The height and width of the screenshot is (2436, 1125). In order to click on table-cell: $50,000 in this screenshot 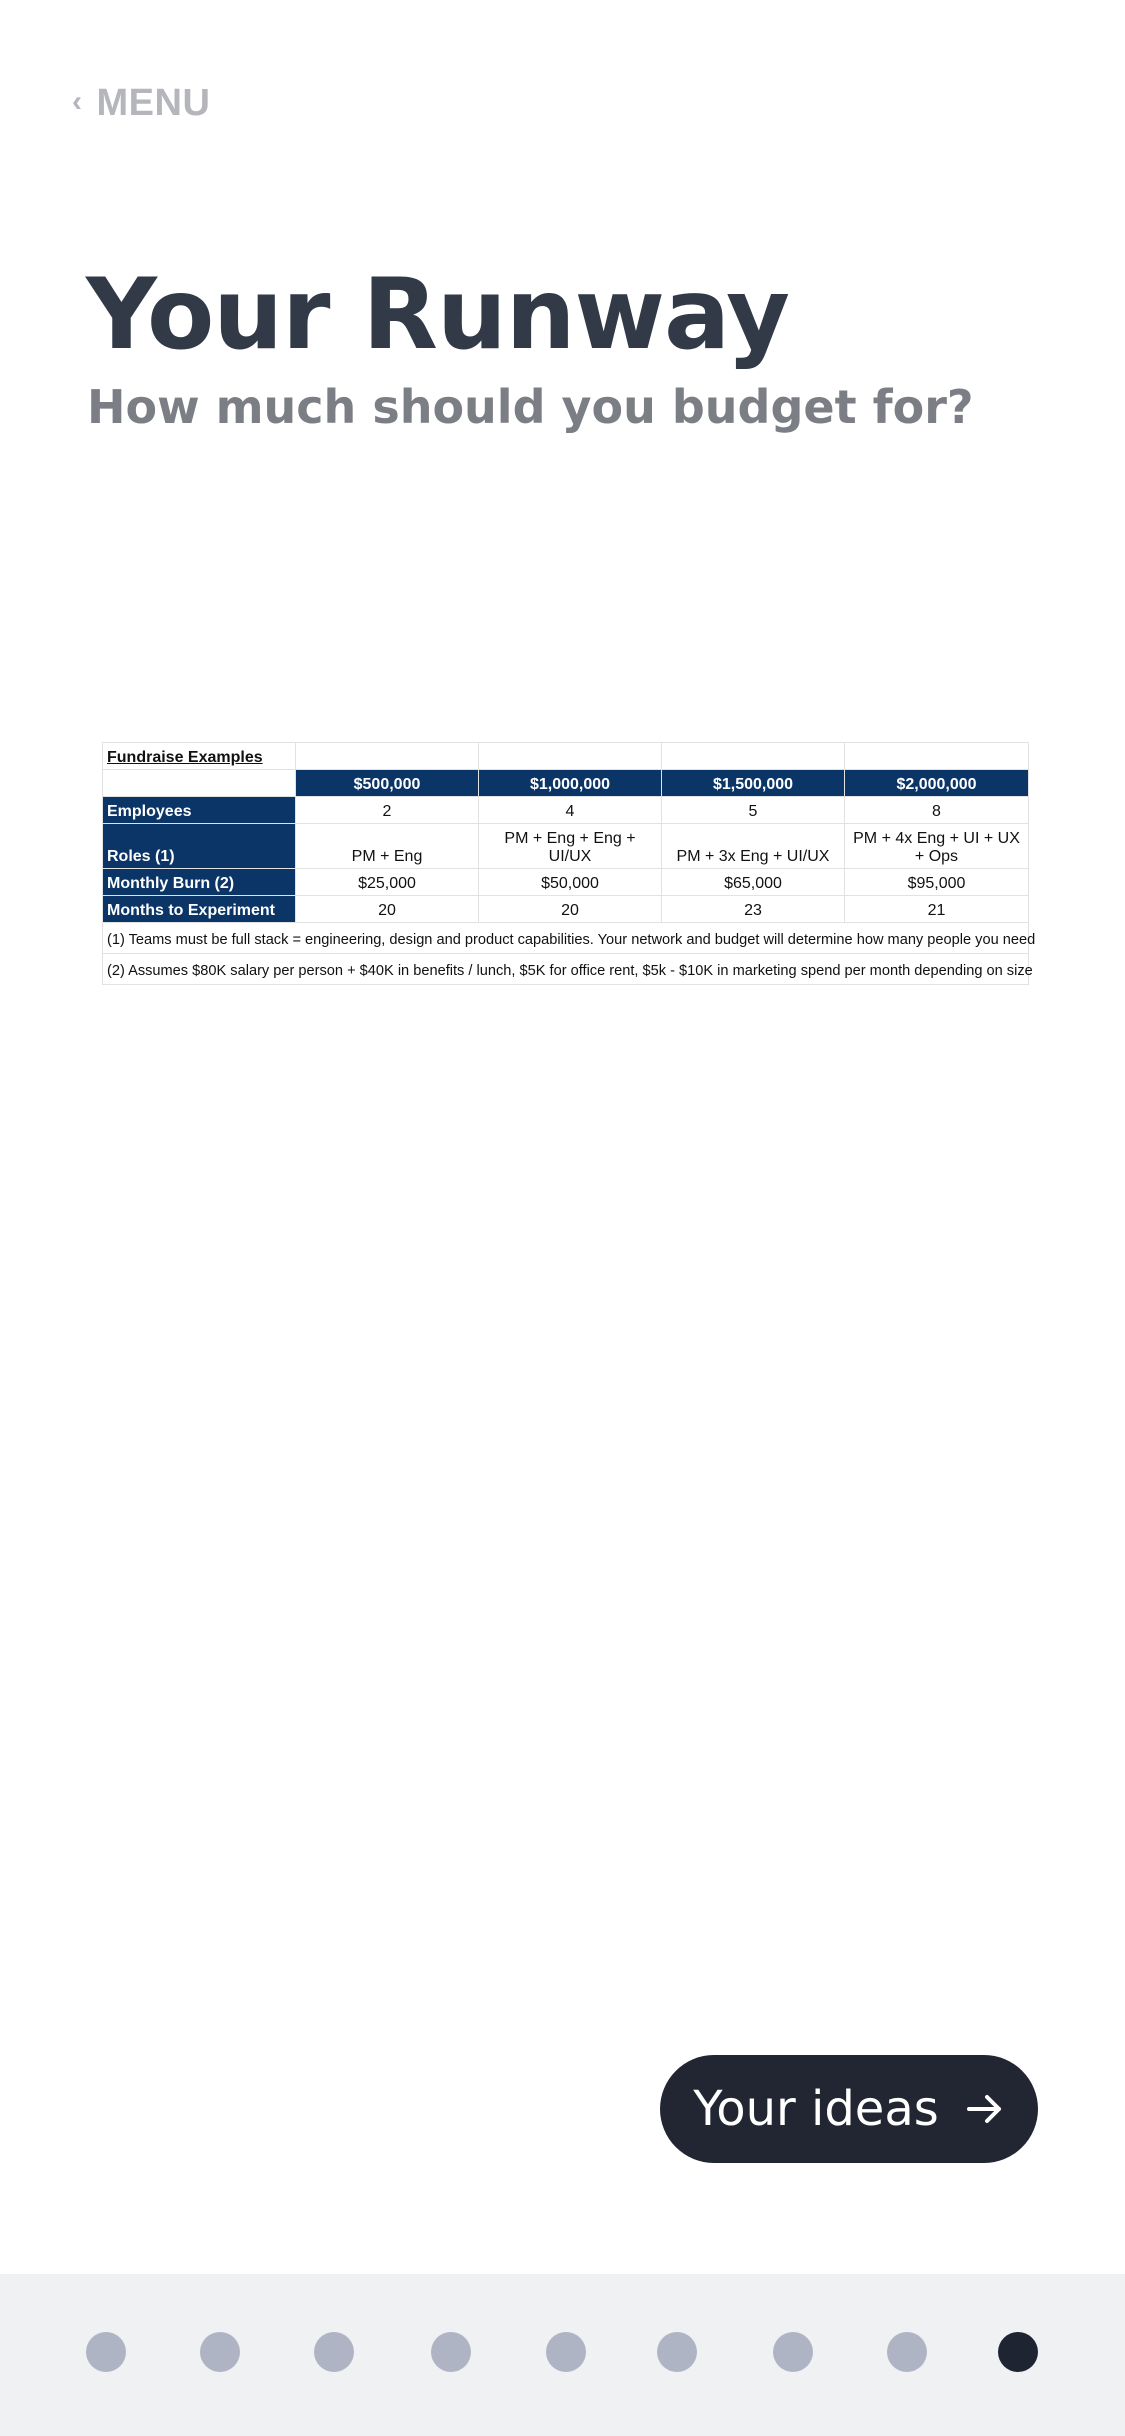, I will do `click(570, 882)`.